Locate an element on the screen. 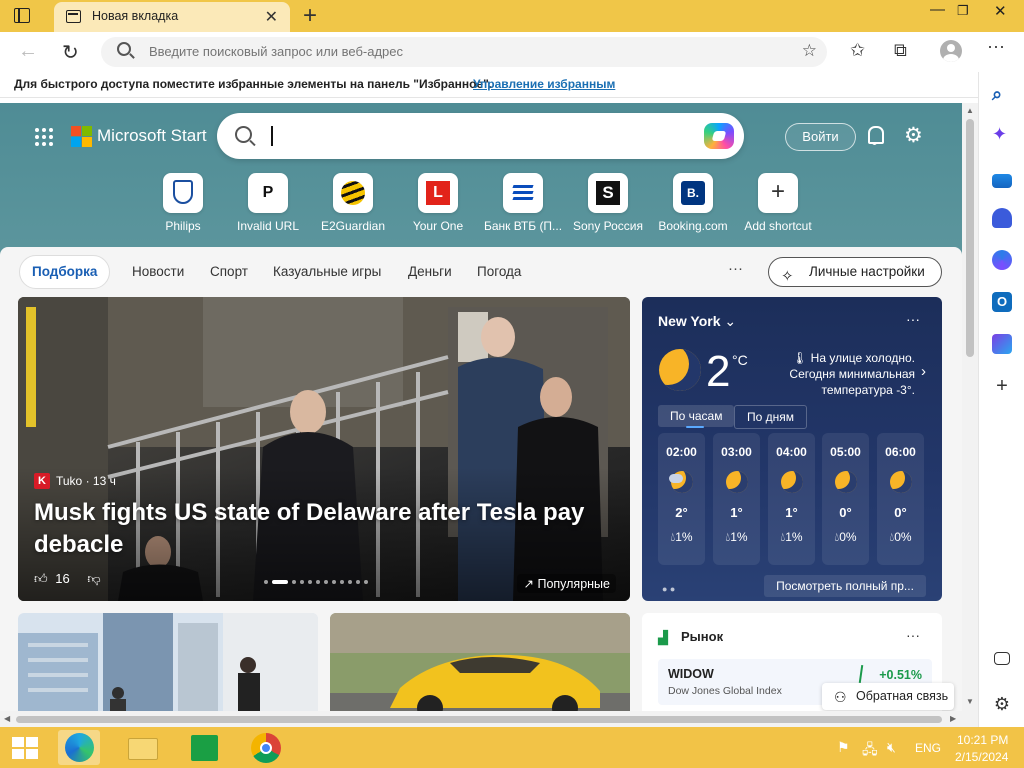 This screenshot has height=768, width=1024. copilot-sparkle-icon: ✦ is located at coordinates (1002, 134).